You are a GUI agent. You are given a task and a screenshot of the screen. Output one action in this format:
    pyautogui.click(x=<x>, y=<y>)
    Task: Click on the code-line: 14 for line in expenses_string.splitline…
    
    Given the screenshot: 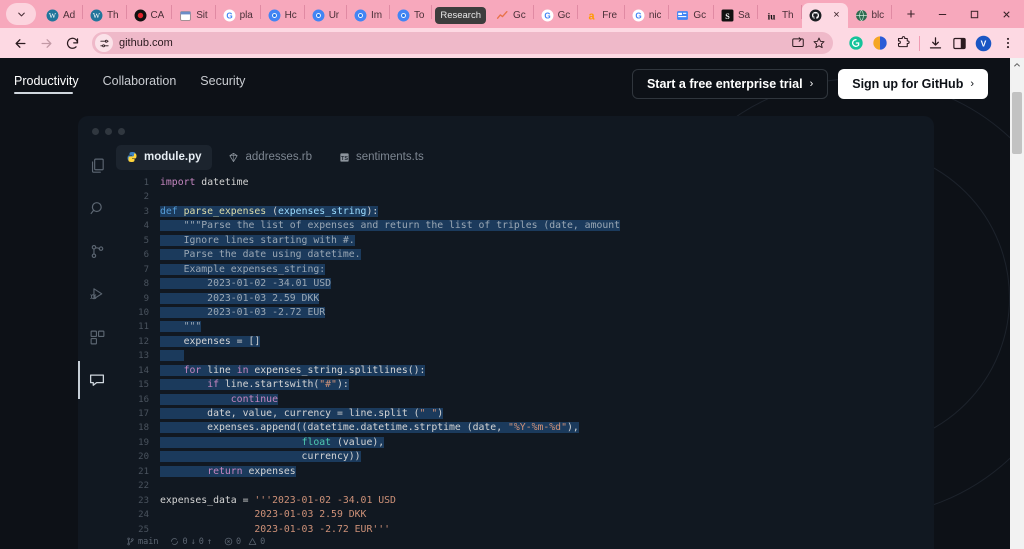 What is the action you would take?
    pyautogui.click(x=525, y=371)
    